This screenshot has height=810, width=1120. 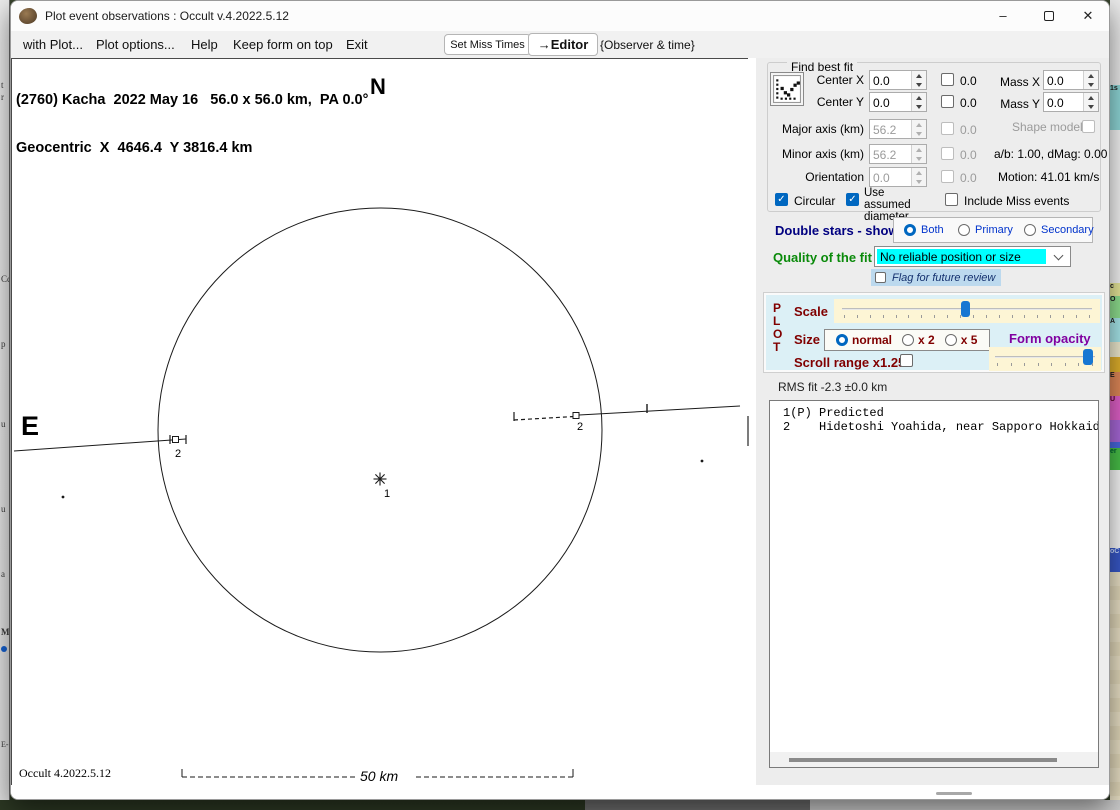 I want to click on form-opacity-label: Form opacity, so click(x=1050, y=338).